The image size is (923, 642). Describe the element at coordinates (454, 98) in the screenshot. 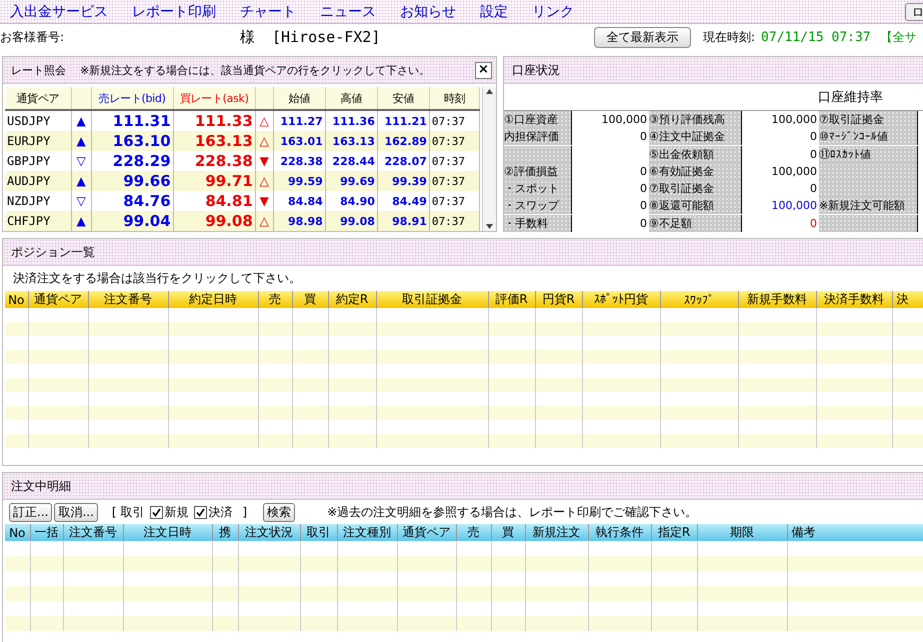

I see `column-header: 時刻` at that location.